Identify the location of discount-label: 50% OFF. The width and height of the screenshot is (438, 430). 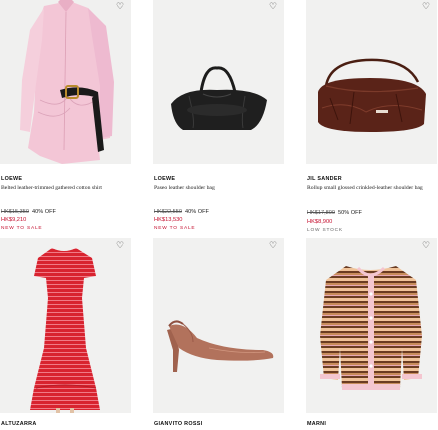
(350, 213).